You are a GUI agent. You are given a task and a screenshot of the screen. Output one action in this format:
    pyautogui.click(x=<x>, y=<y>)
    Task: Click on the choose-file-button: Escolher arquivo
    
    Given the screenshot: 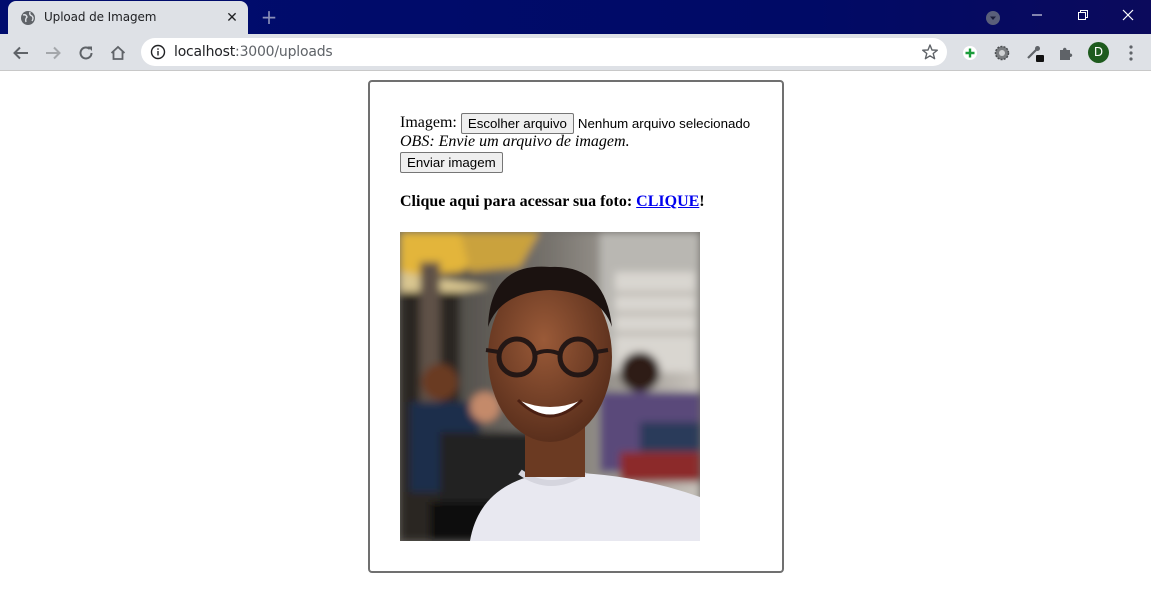 What is the action you would take?
    pyautogui.click(x=517, y=123)
    